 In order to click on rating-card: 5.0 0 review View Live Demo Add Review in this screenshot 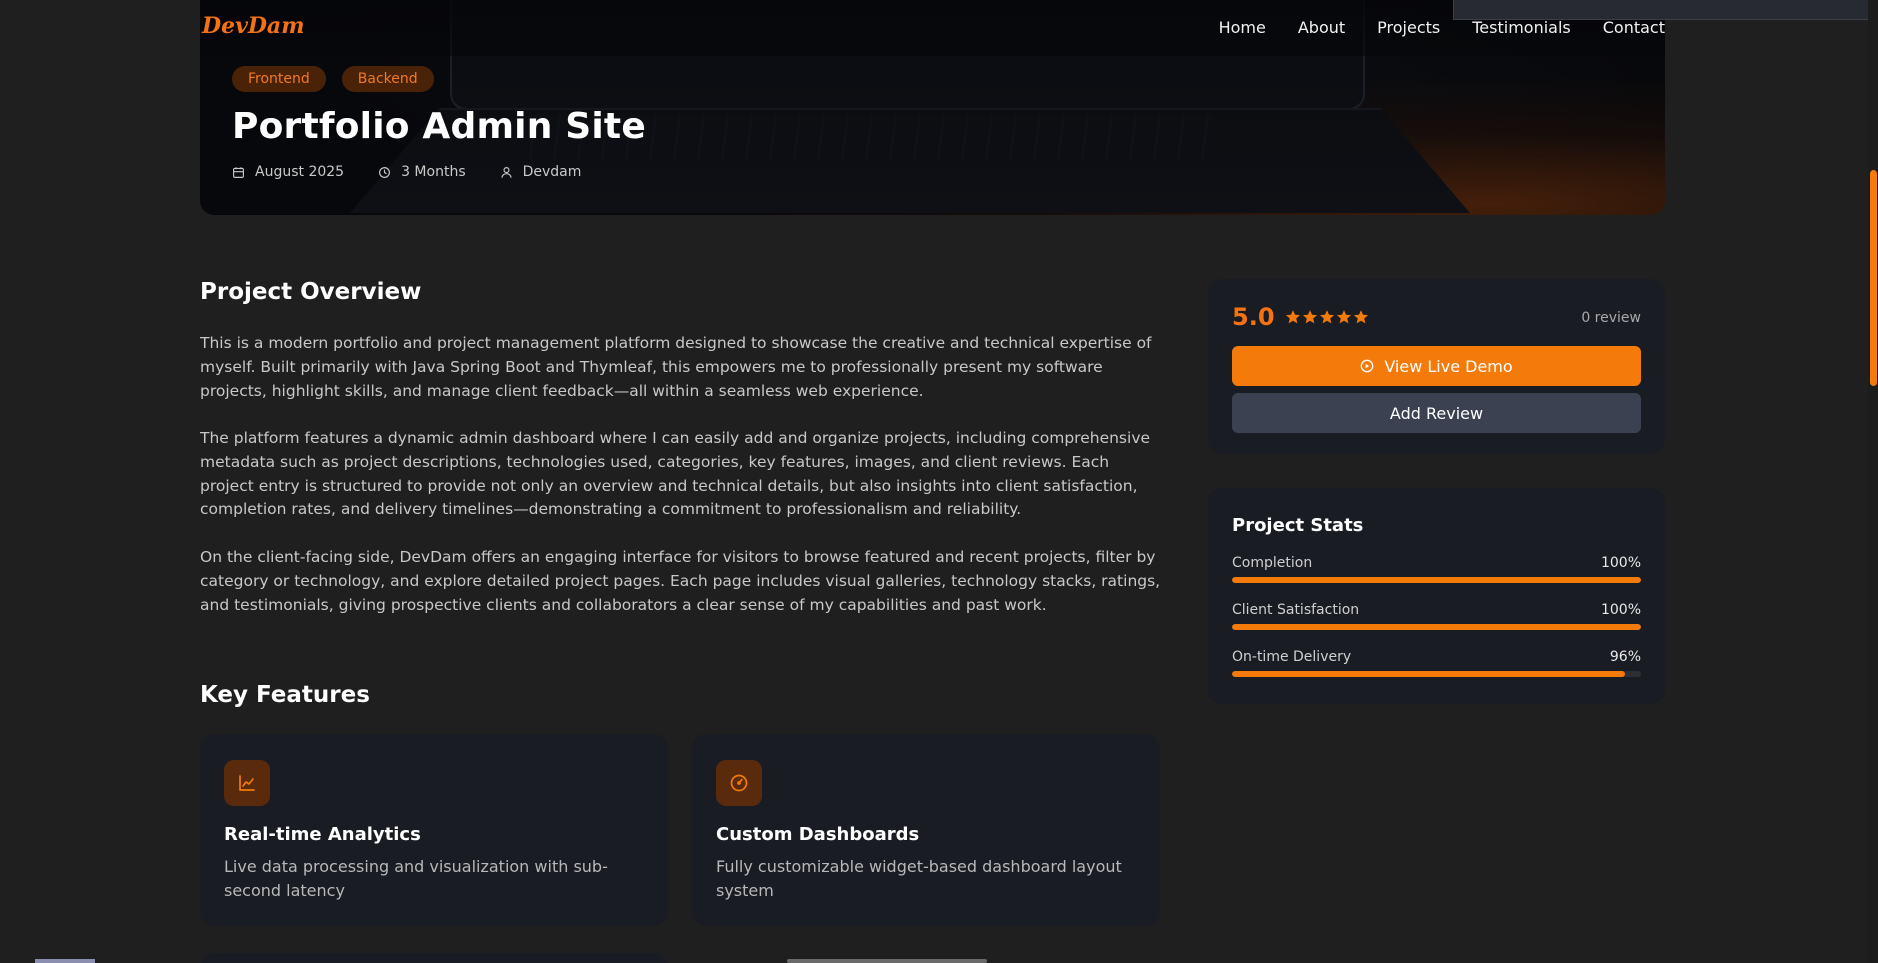, I will do `click(1436, 366)`.